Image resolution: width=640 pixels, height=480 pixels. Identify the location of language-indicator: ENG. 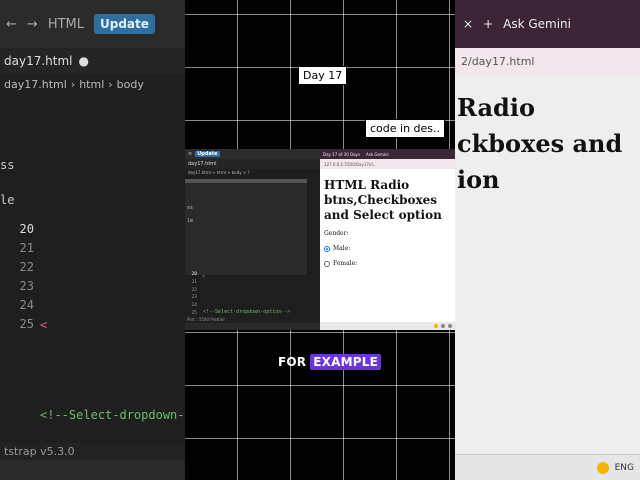
(624, 468).